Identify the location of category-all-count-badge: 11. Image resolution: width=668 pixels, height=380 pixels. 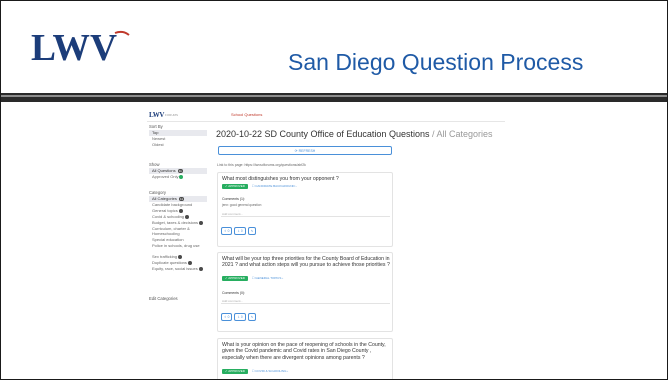
(182, 199).